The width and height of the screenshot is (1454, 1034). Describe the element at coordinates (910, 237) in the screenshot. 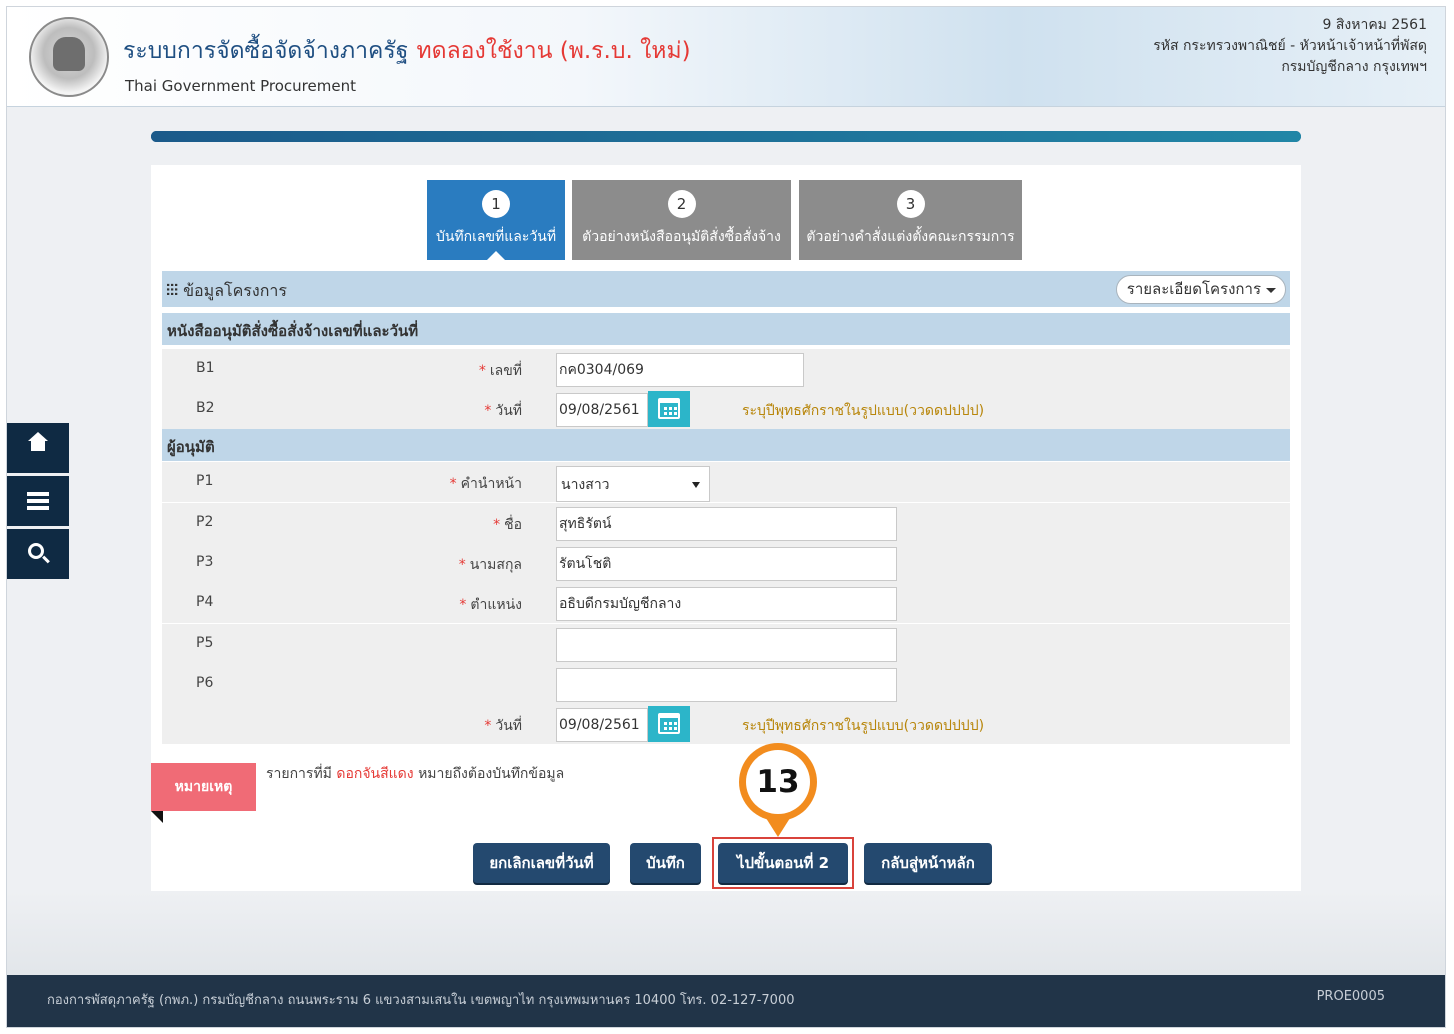

I see `step-label: ตัวอย่างคำสั่งแต่งตั้งคณะกรรมการ` at that location.